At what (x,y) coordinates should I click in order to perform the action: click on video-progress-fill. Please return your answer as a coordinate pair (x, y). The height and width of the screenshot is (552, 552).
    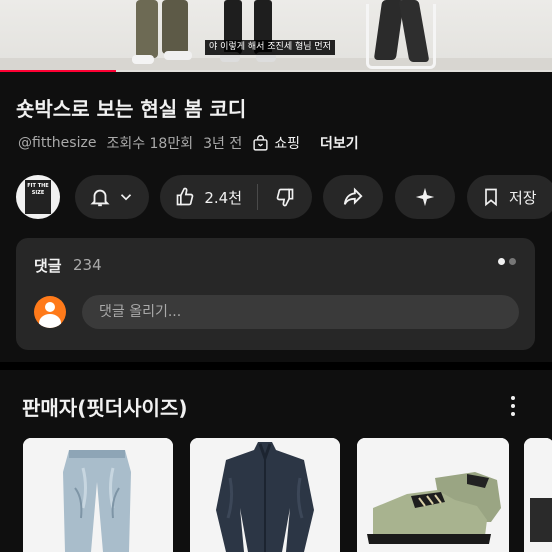
    Looking at the image, I should click on (58, 71).